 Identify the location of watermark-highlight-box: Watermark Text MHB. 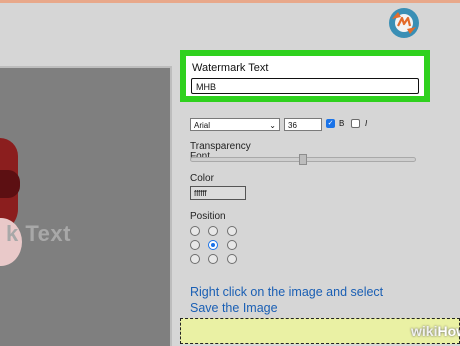
(305, 76).